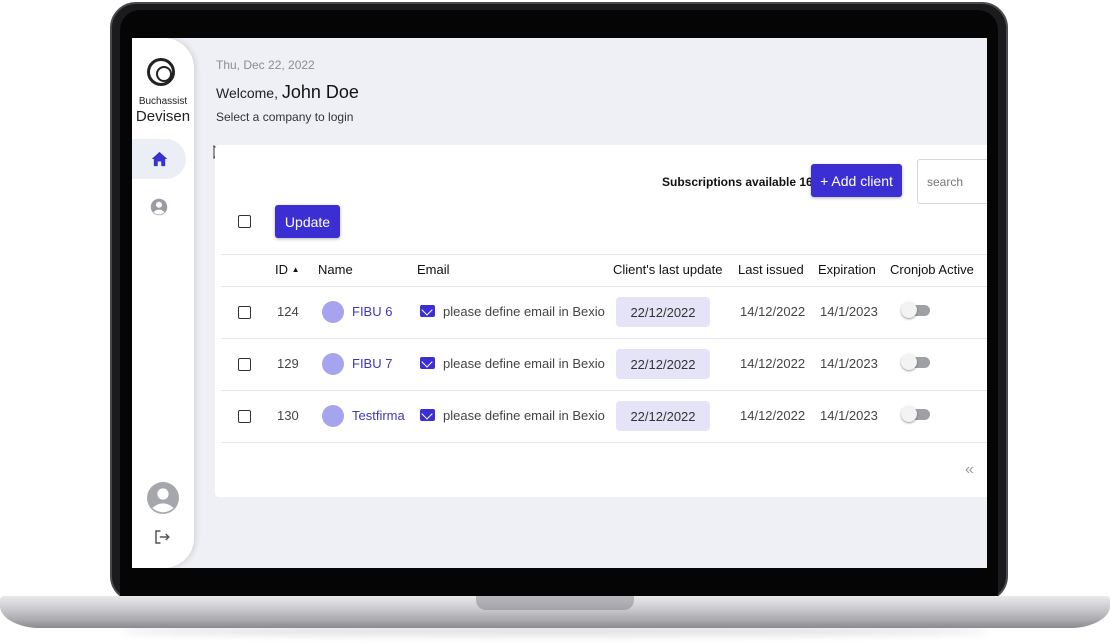 Image resolution: width=1110 pixels, height=643 pixels. What do you see at coordinates (163, 303) in the screenshot?
I see `sidebar: Buchassist Devisen` at bounding box center [163, 303].